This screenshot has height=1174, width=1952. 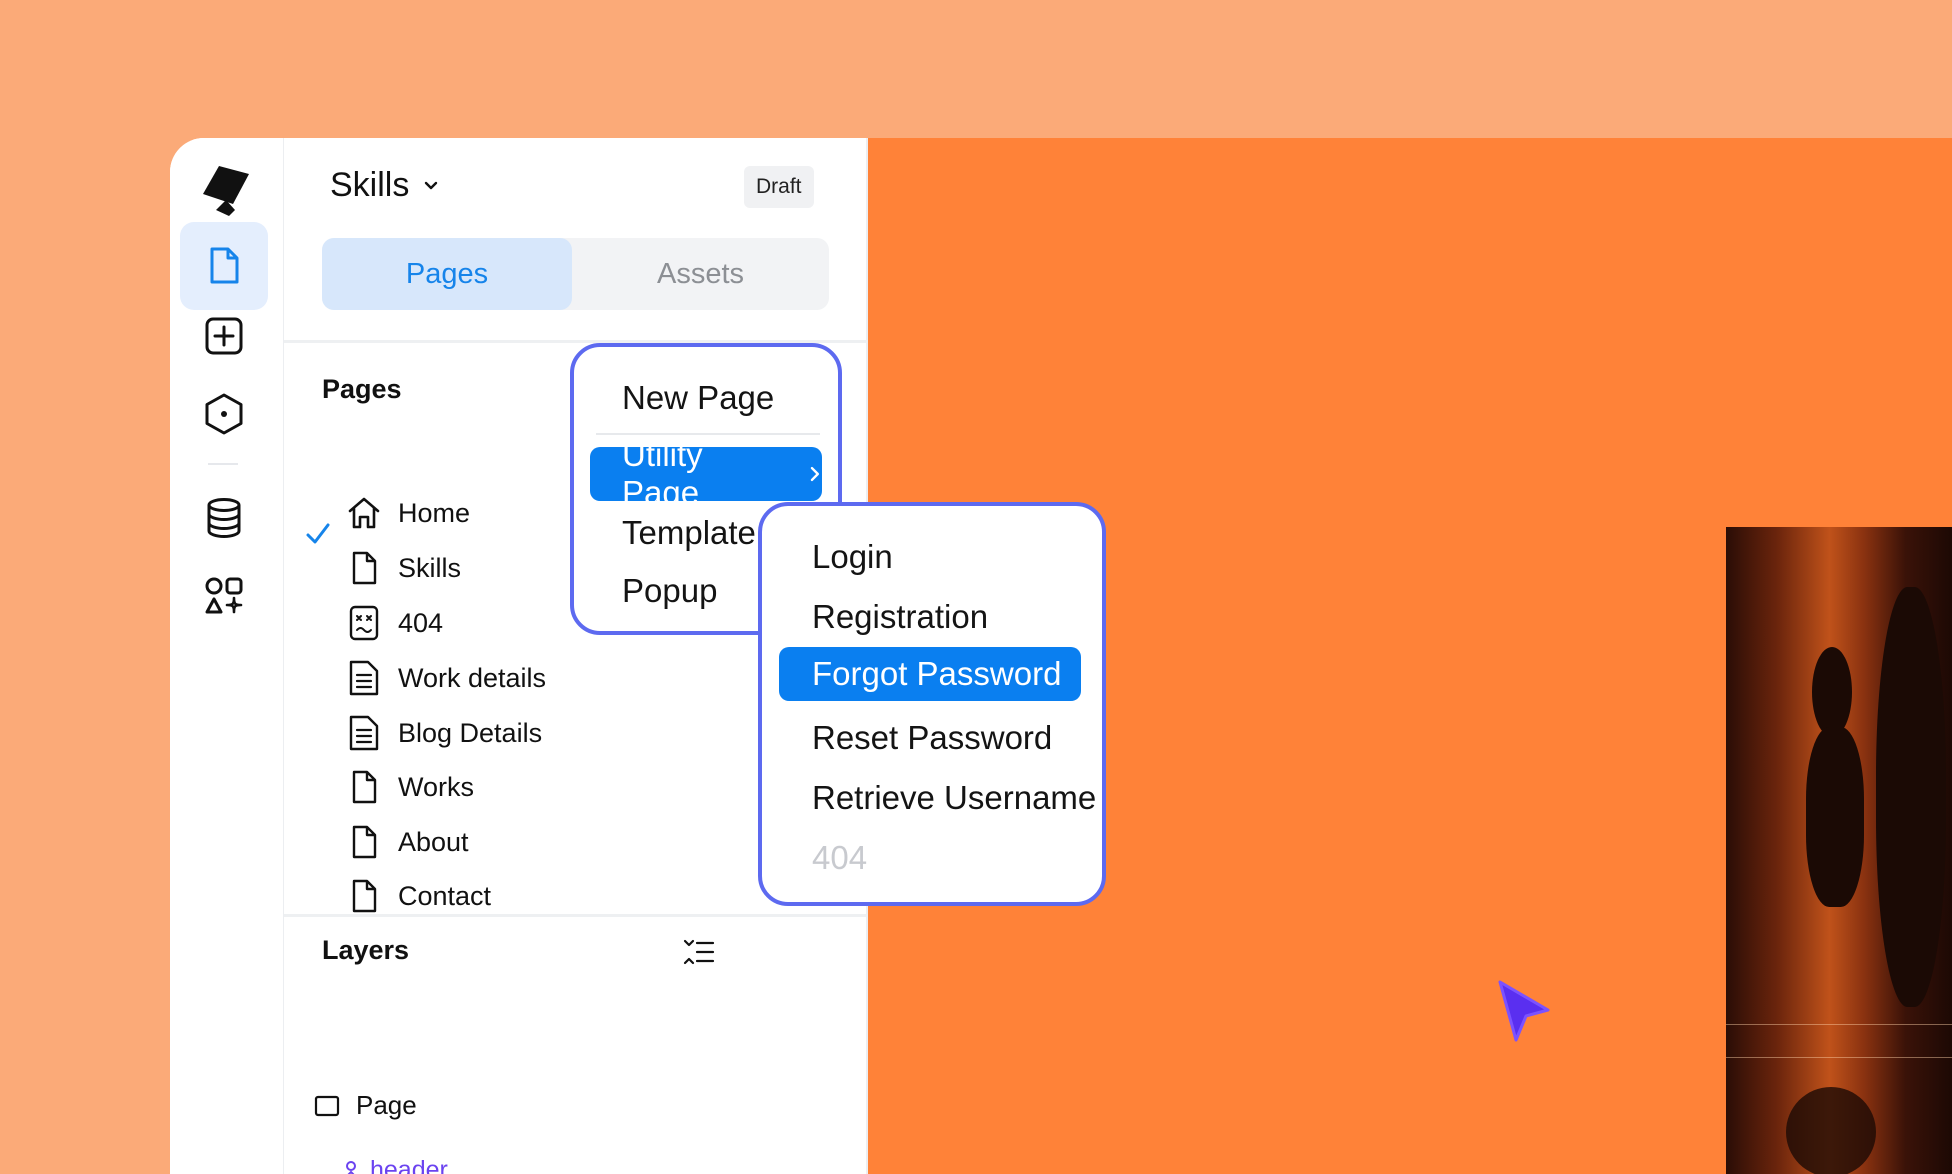 I want to click on chevron-right-icon, so click(x=815, y=474).